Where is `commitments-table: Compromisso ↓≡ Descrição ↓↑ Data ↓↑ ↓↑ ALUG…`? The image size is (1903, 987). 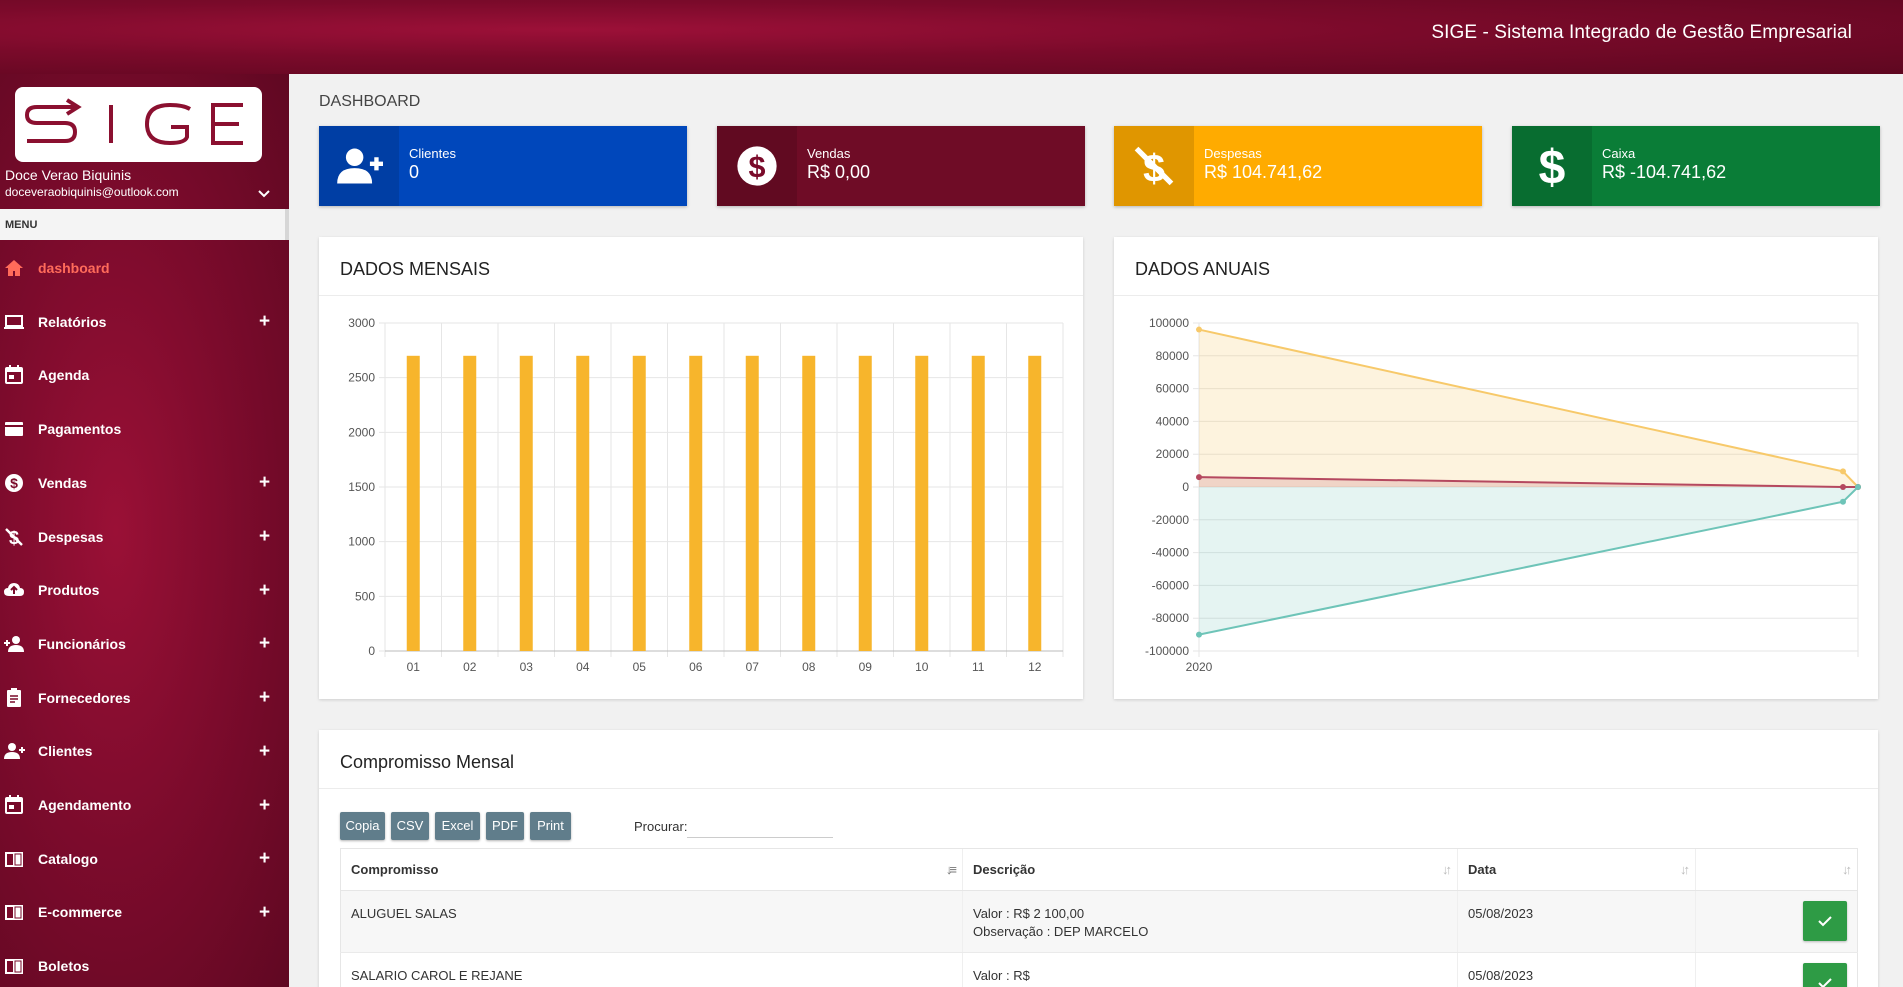
commitments-table: Compromisso ↓≡ Descrição ↓↑ Data ↓↑ ↓↑ ALUG… is located at coordinates (1099, 917).